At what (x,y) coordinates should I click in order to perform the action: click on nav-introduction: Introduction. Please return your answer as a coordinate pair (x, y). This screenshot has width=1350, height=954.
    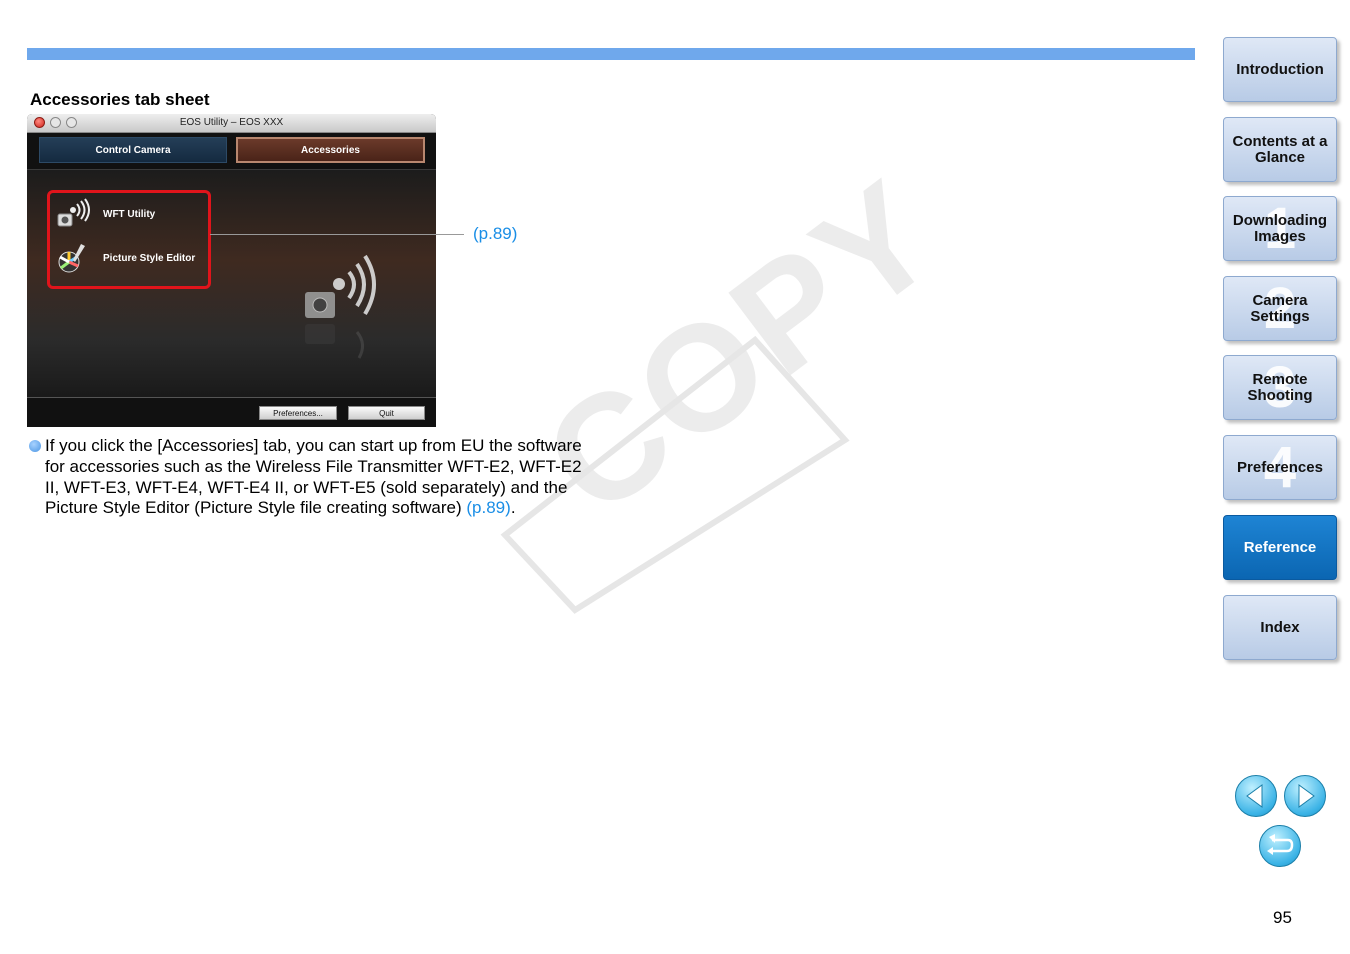
    Looking at the image, I should click on (1280, 69).